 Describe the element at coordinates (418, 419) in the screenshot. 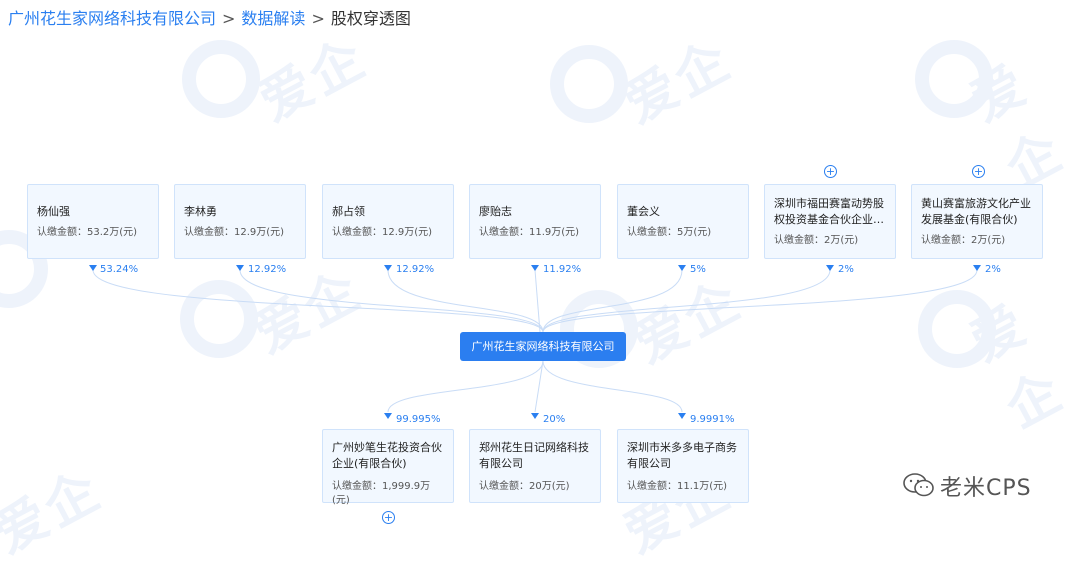

I see `investment-percent: 99.995%` at that location.